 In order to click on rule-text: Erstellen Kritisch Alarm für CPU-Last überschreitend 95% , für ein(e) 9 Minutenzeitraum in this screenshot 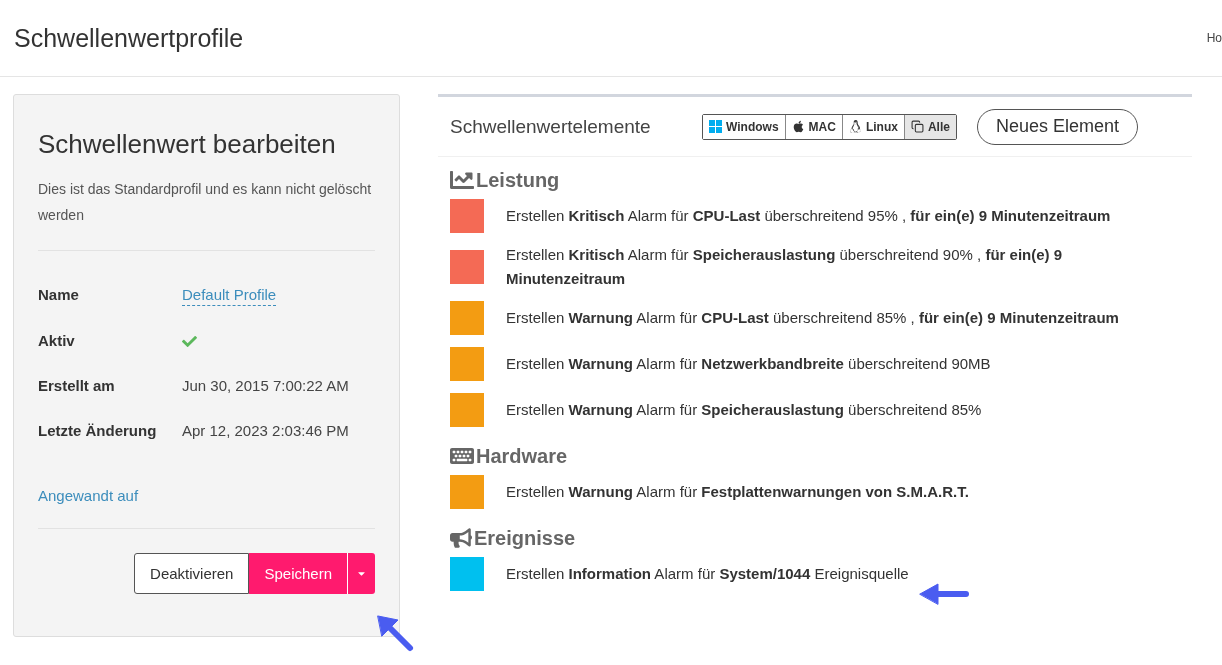, I will do `click(808, 216)`.